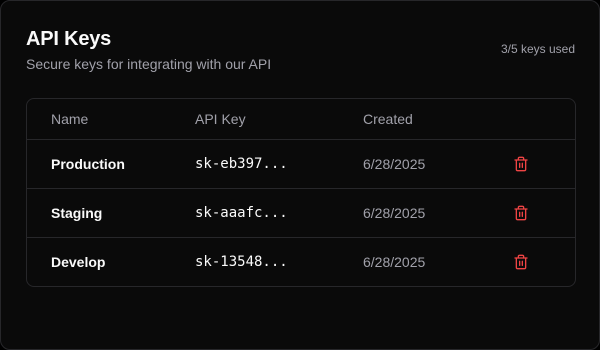 The image size is (600, 350). What do you see at coordinates (88, 164) in the screenshot?
I see `key-name: Production` at bounding box center [88, 164].